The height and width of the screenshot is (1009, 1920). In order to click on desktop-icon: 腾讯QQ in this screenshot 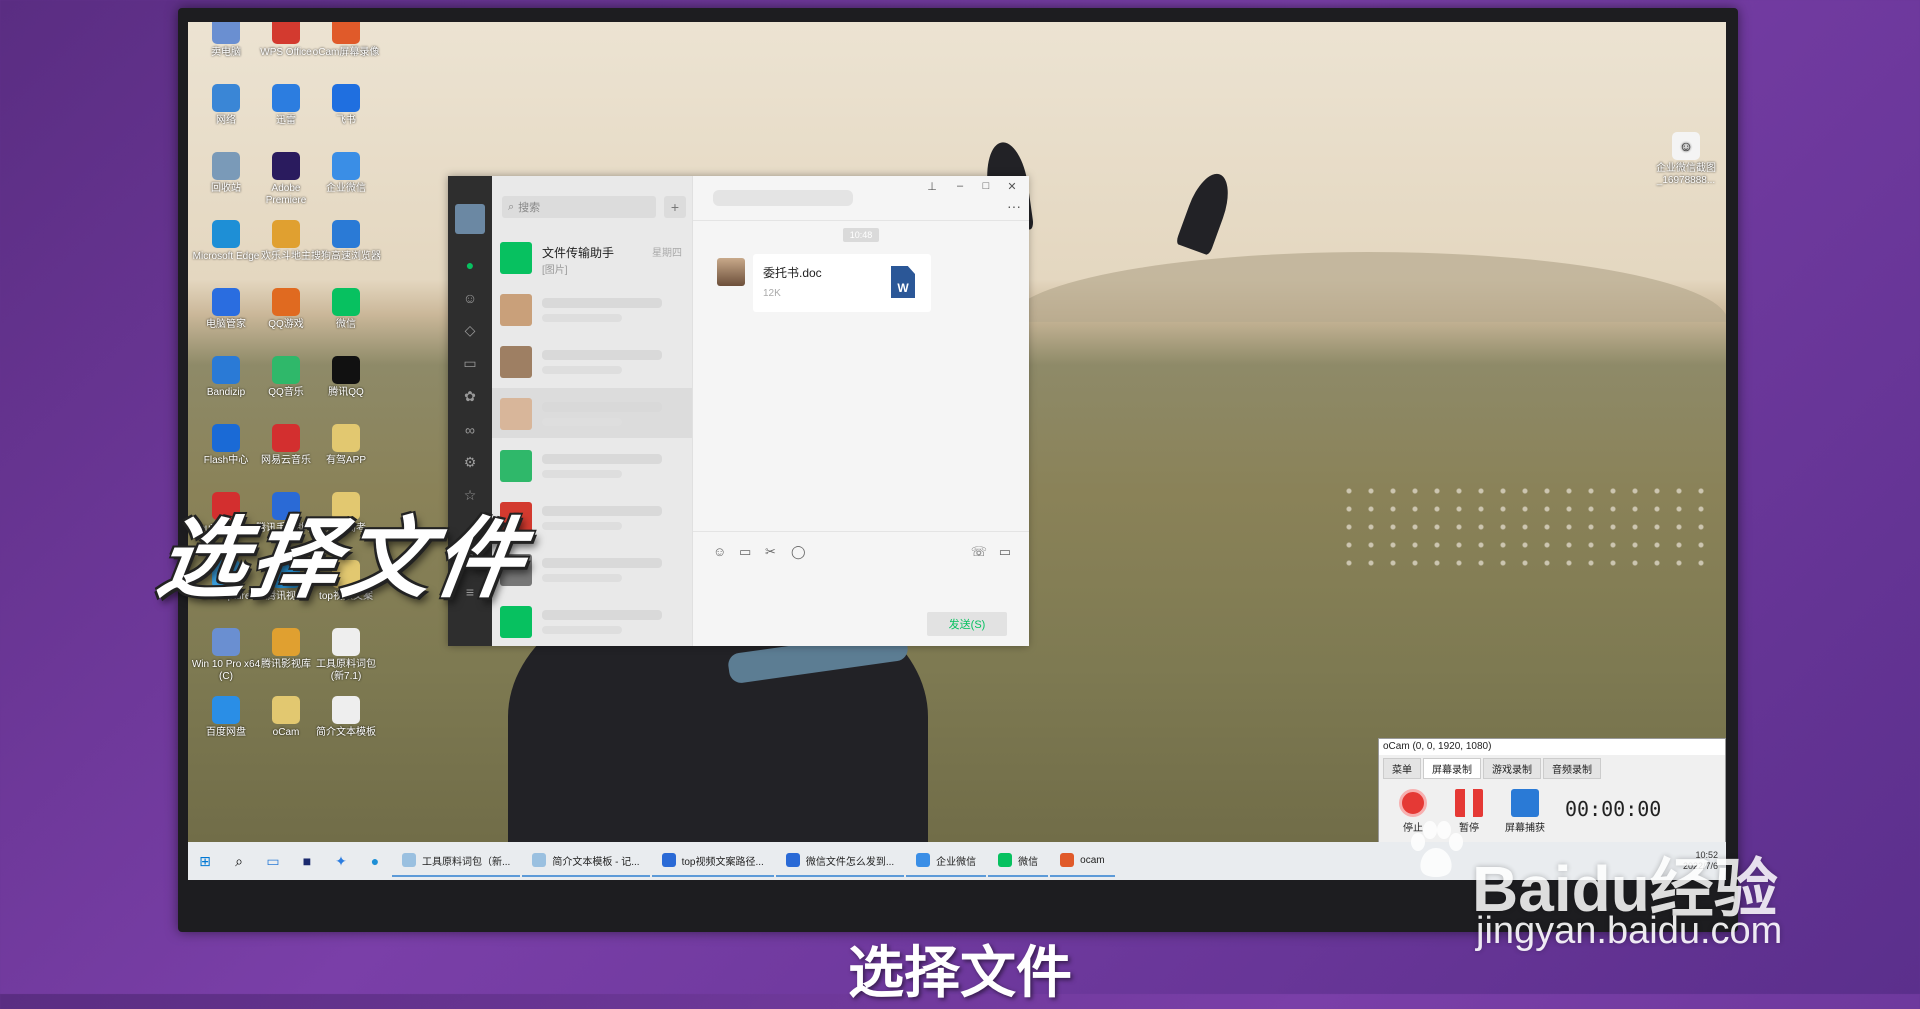, I will do `click(346, 377)`.